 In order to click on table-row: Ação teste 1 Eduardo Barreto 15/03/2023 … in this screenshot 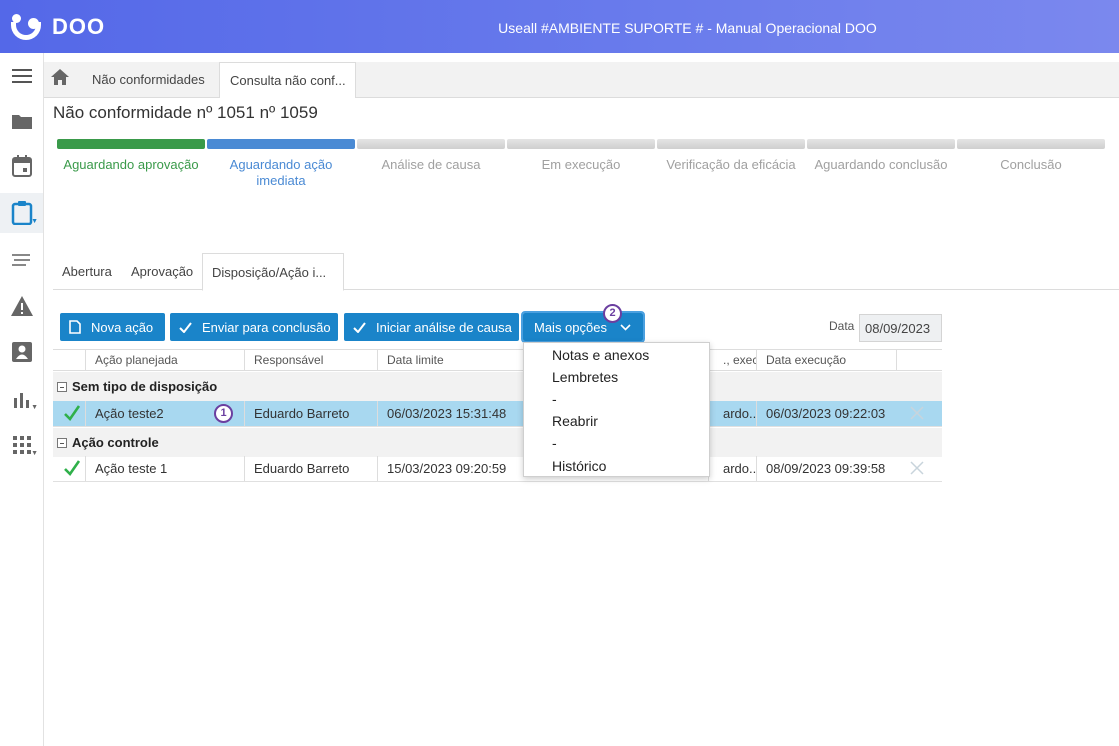, I will do `click(497, 469)`.